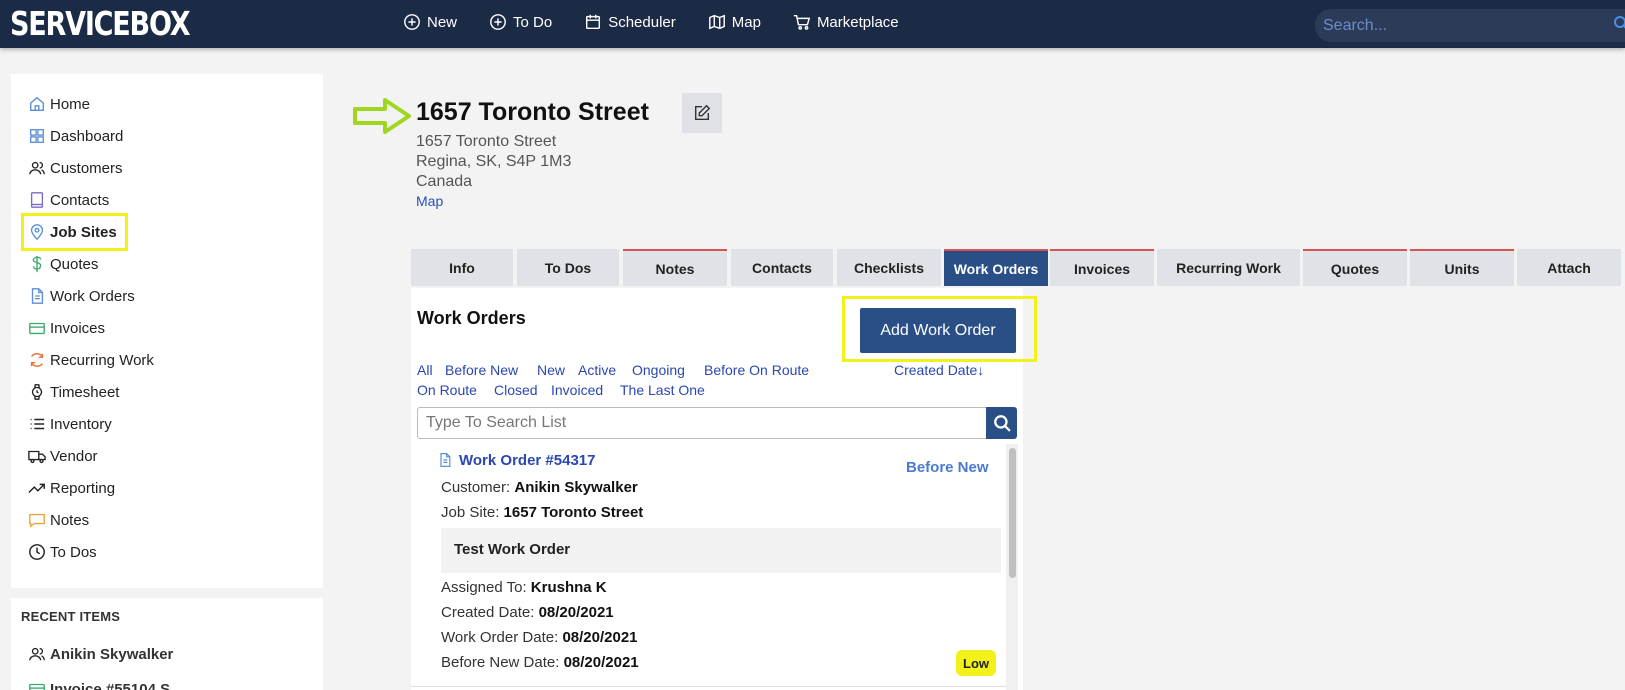 The height and width of the screenshot is (690, 1625). Describe the element at coordinates (462, 267) in the screenshot. I see `tab-info: Info` at that location.